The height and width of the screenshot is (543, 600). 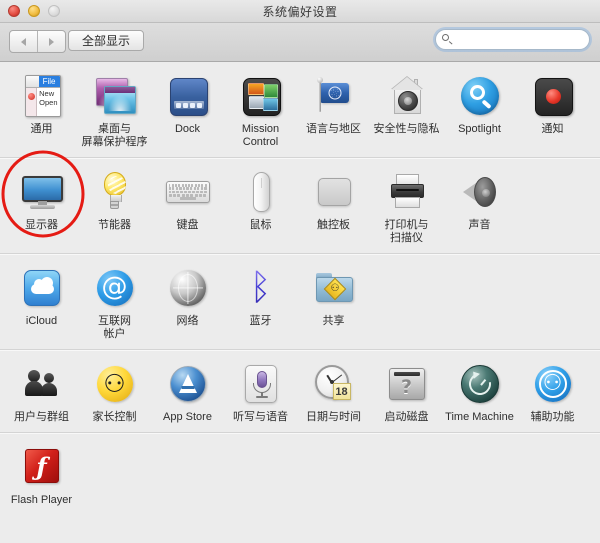 I want to click on bluetooth-glyph: ᛒ, so click(x=260, y=287).